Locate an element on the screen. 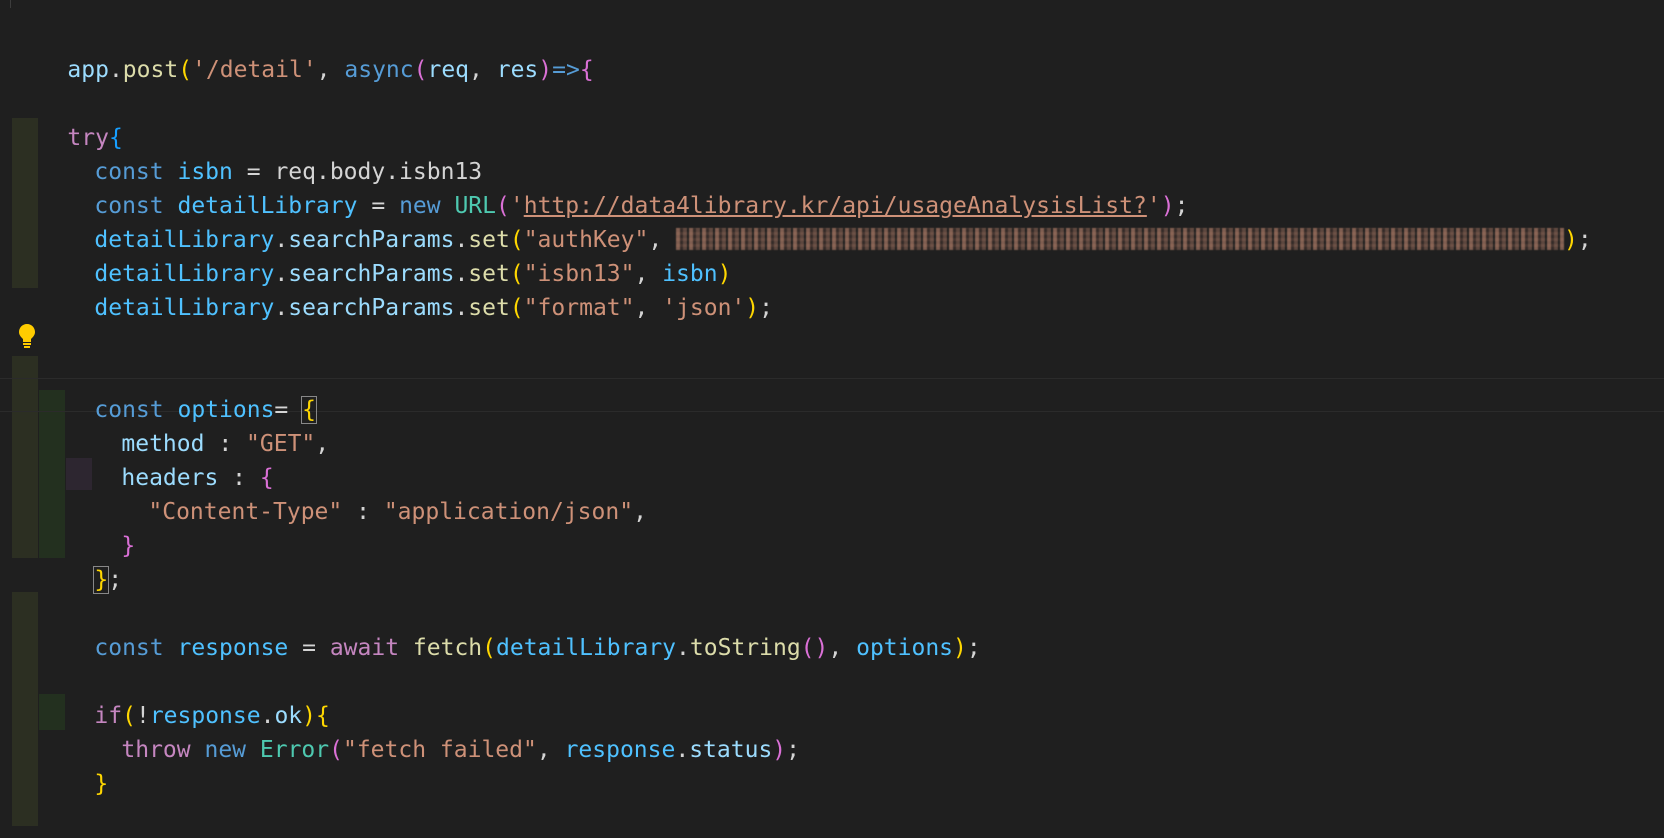 The width and height of the screenshot is (1664, 838). token: const is located at coordinates (129, 648).